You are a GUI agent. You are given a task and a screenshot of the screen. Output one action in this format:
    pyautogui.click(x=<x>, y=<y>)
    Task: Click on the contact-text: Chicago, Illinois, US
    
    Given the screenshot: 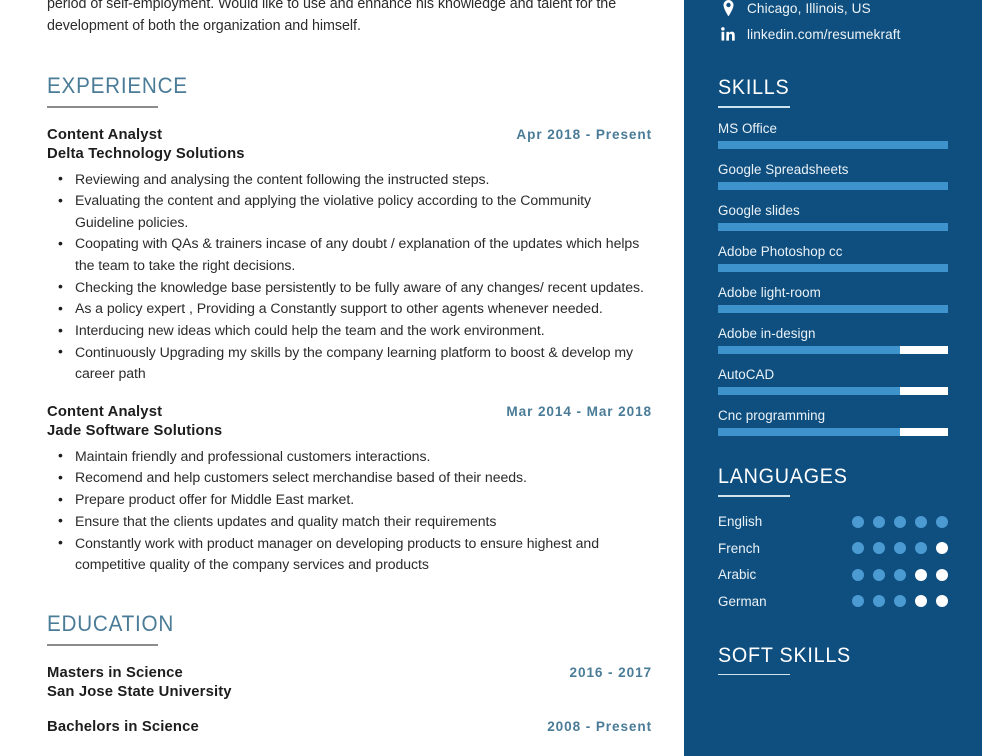 What is the action you would take?
    pyautogui.click(x=809, y=8)
    